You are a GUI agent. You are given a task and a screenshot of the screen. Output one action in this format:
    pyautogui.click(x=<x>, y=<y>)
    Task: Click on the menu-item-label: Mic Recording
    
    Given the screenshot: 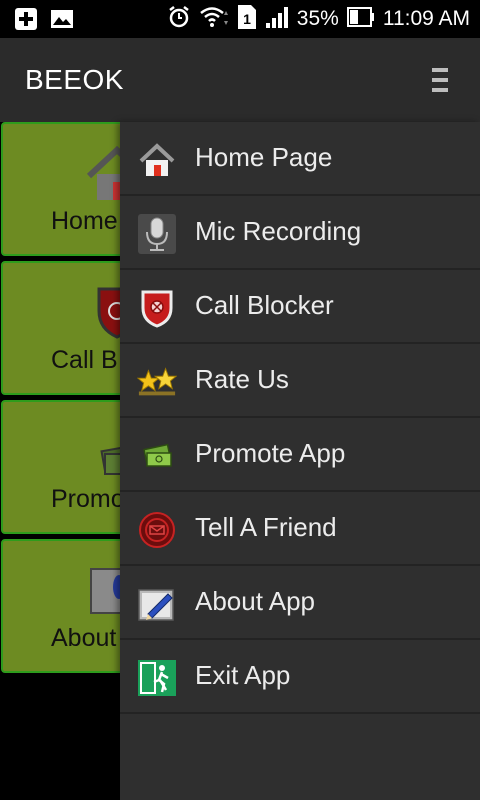 What is the action you would take?
    pyautogui.click(x=278, y=231)
    